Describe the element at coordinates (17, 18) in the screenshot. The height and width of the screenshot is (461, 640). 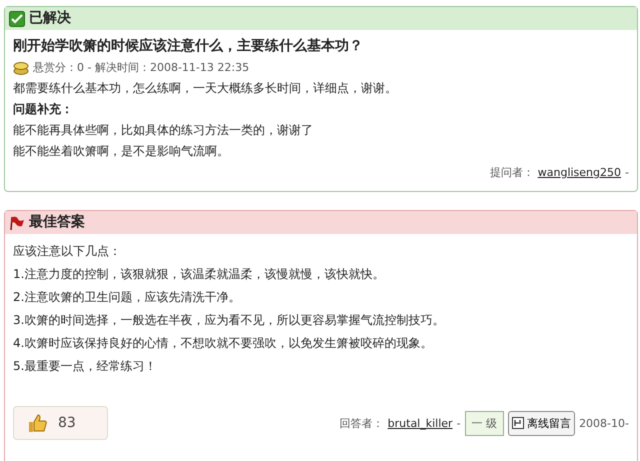
I see `check-icon` at that location.